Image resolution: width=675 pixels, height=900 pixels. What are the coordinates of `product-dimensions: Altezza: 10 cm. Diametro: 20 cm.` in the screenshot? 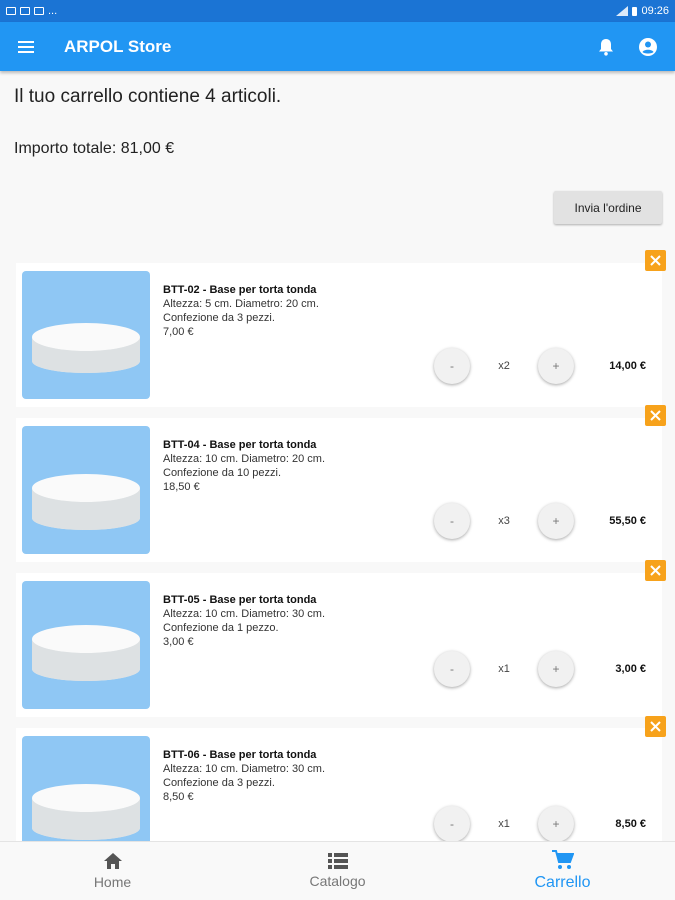 It's located at (244, 459).